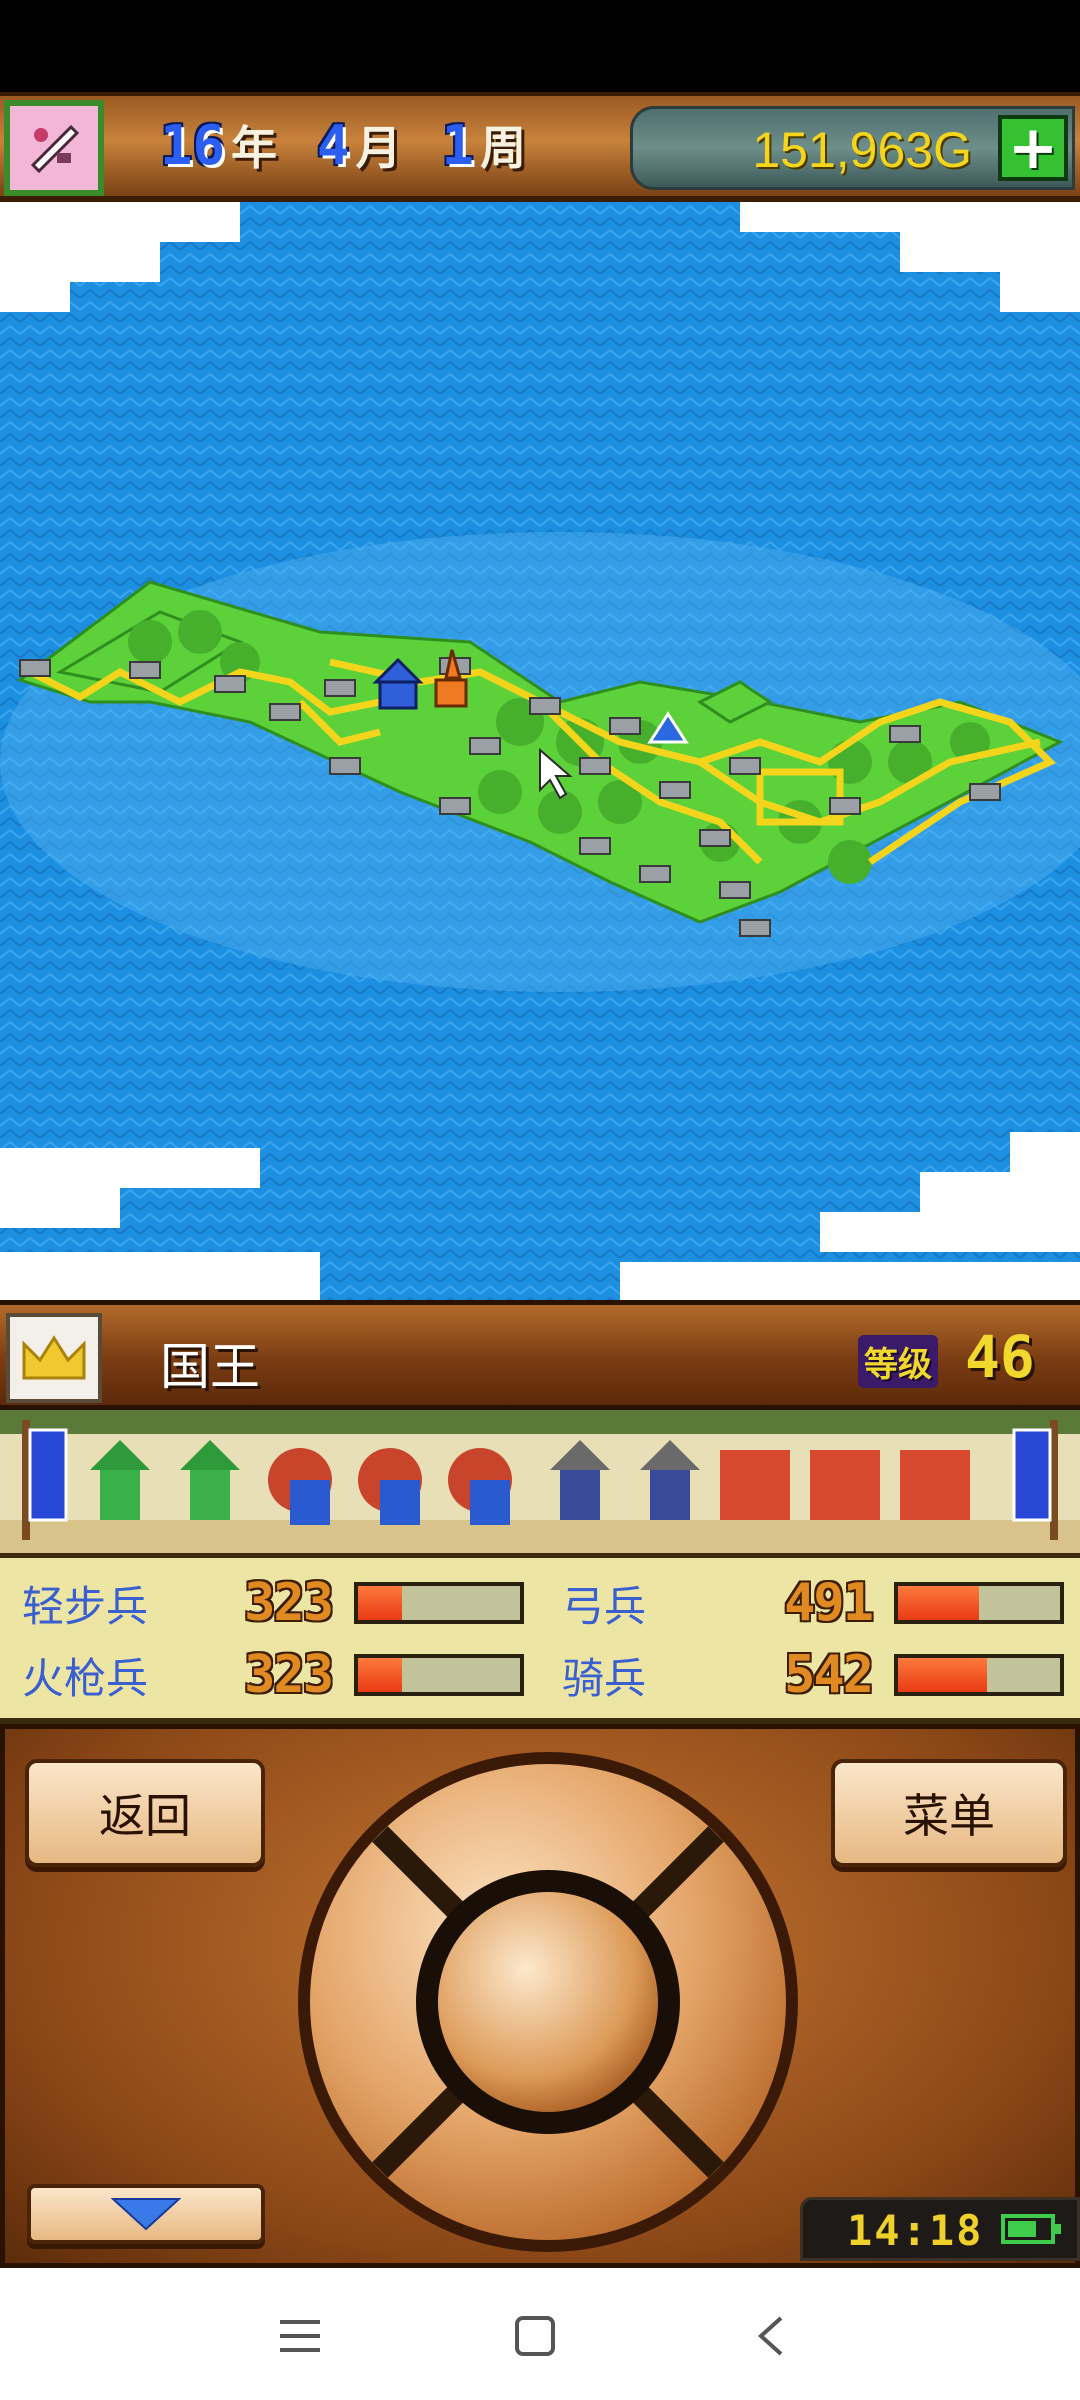 The height and width of the screenshot is (2400, 1080). I want to click on infantry-group, so click(165, 1480).